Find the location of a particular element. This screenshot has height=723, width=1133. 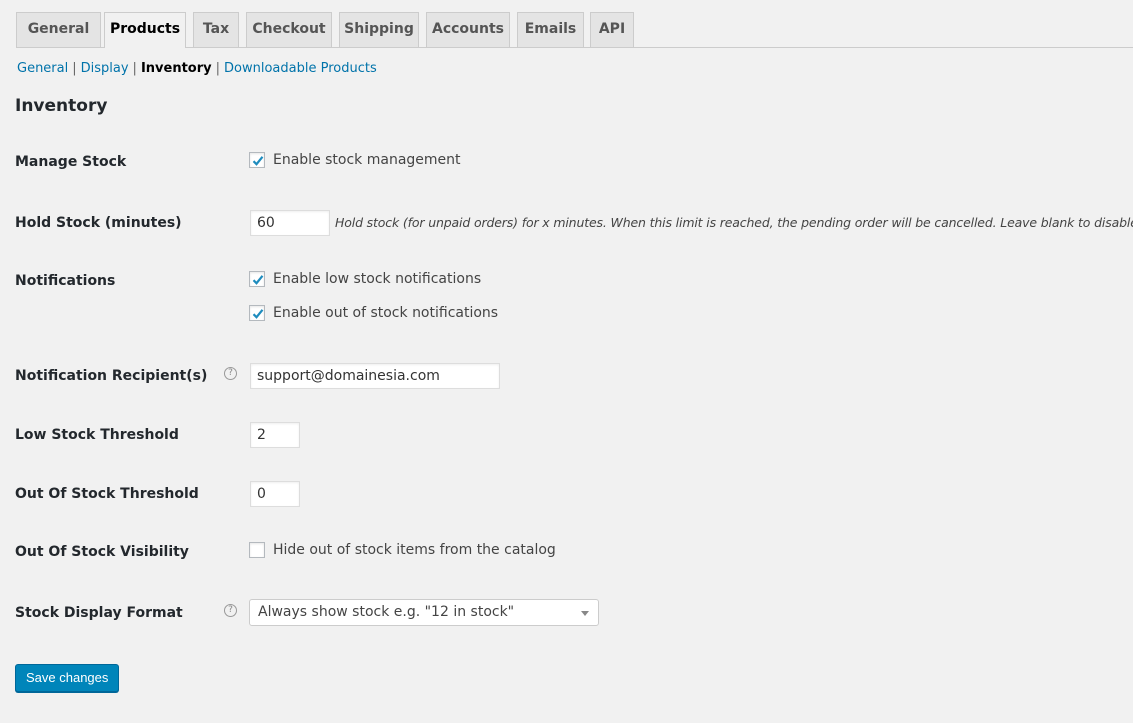

dropdown-arrow-icon is located at coordinates (585, 613).